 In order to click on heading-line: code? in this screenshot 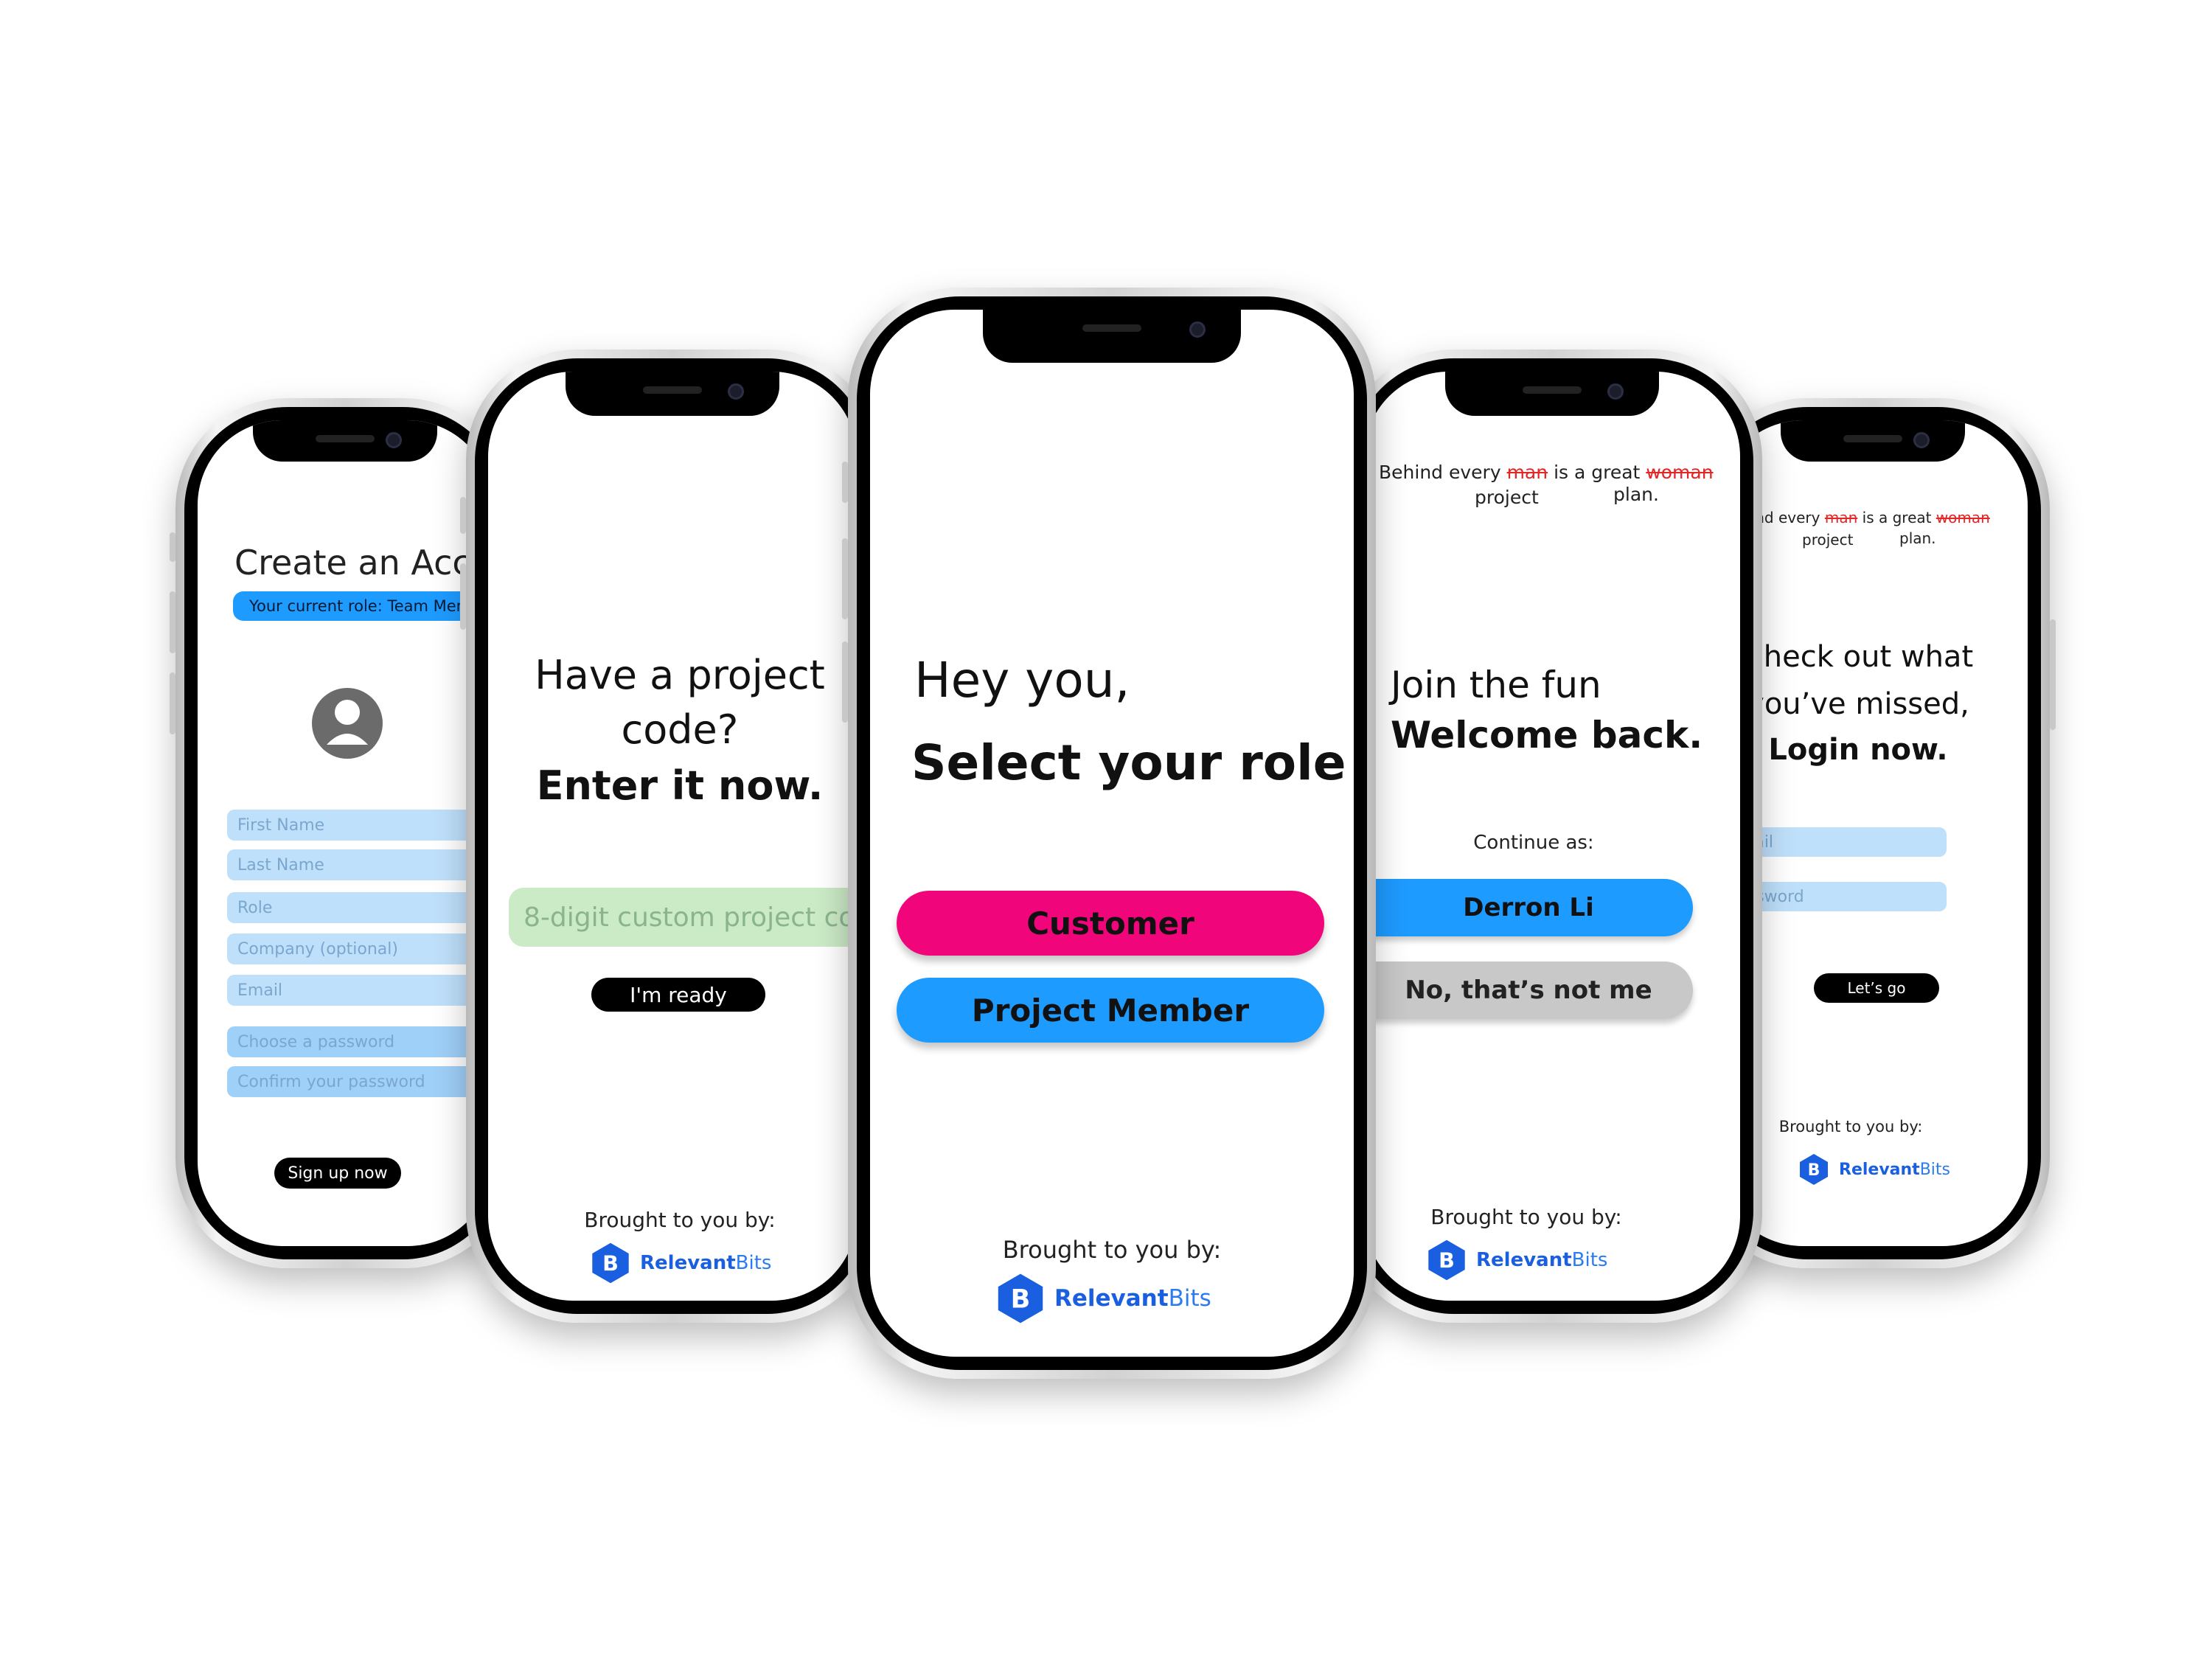, I will do `click(680, 729)`.